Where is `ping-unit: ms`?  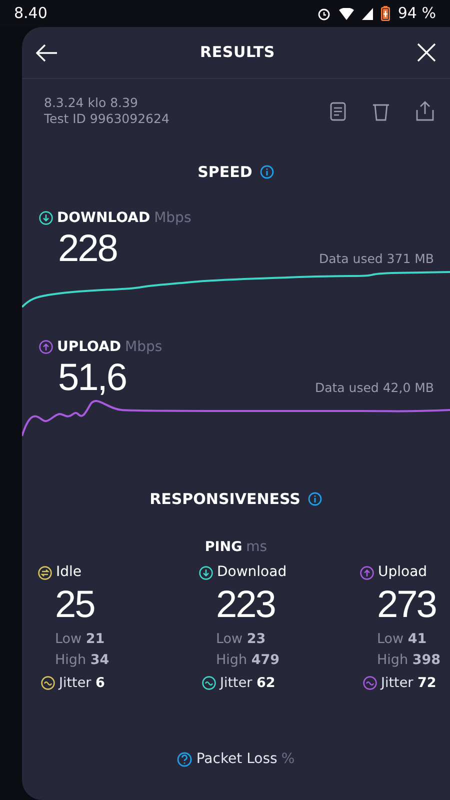
ping-unit: ms is located at coordinates (257, 547).